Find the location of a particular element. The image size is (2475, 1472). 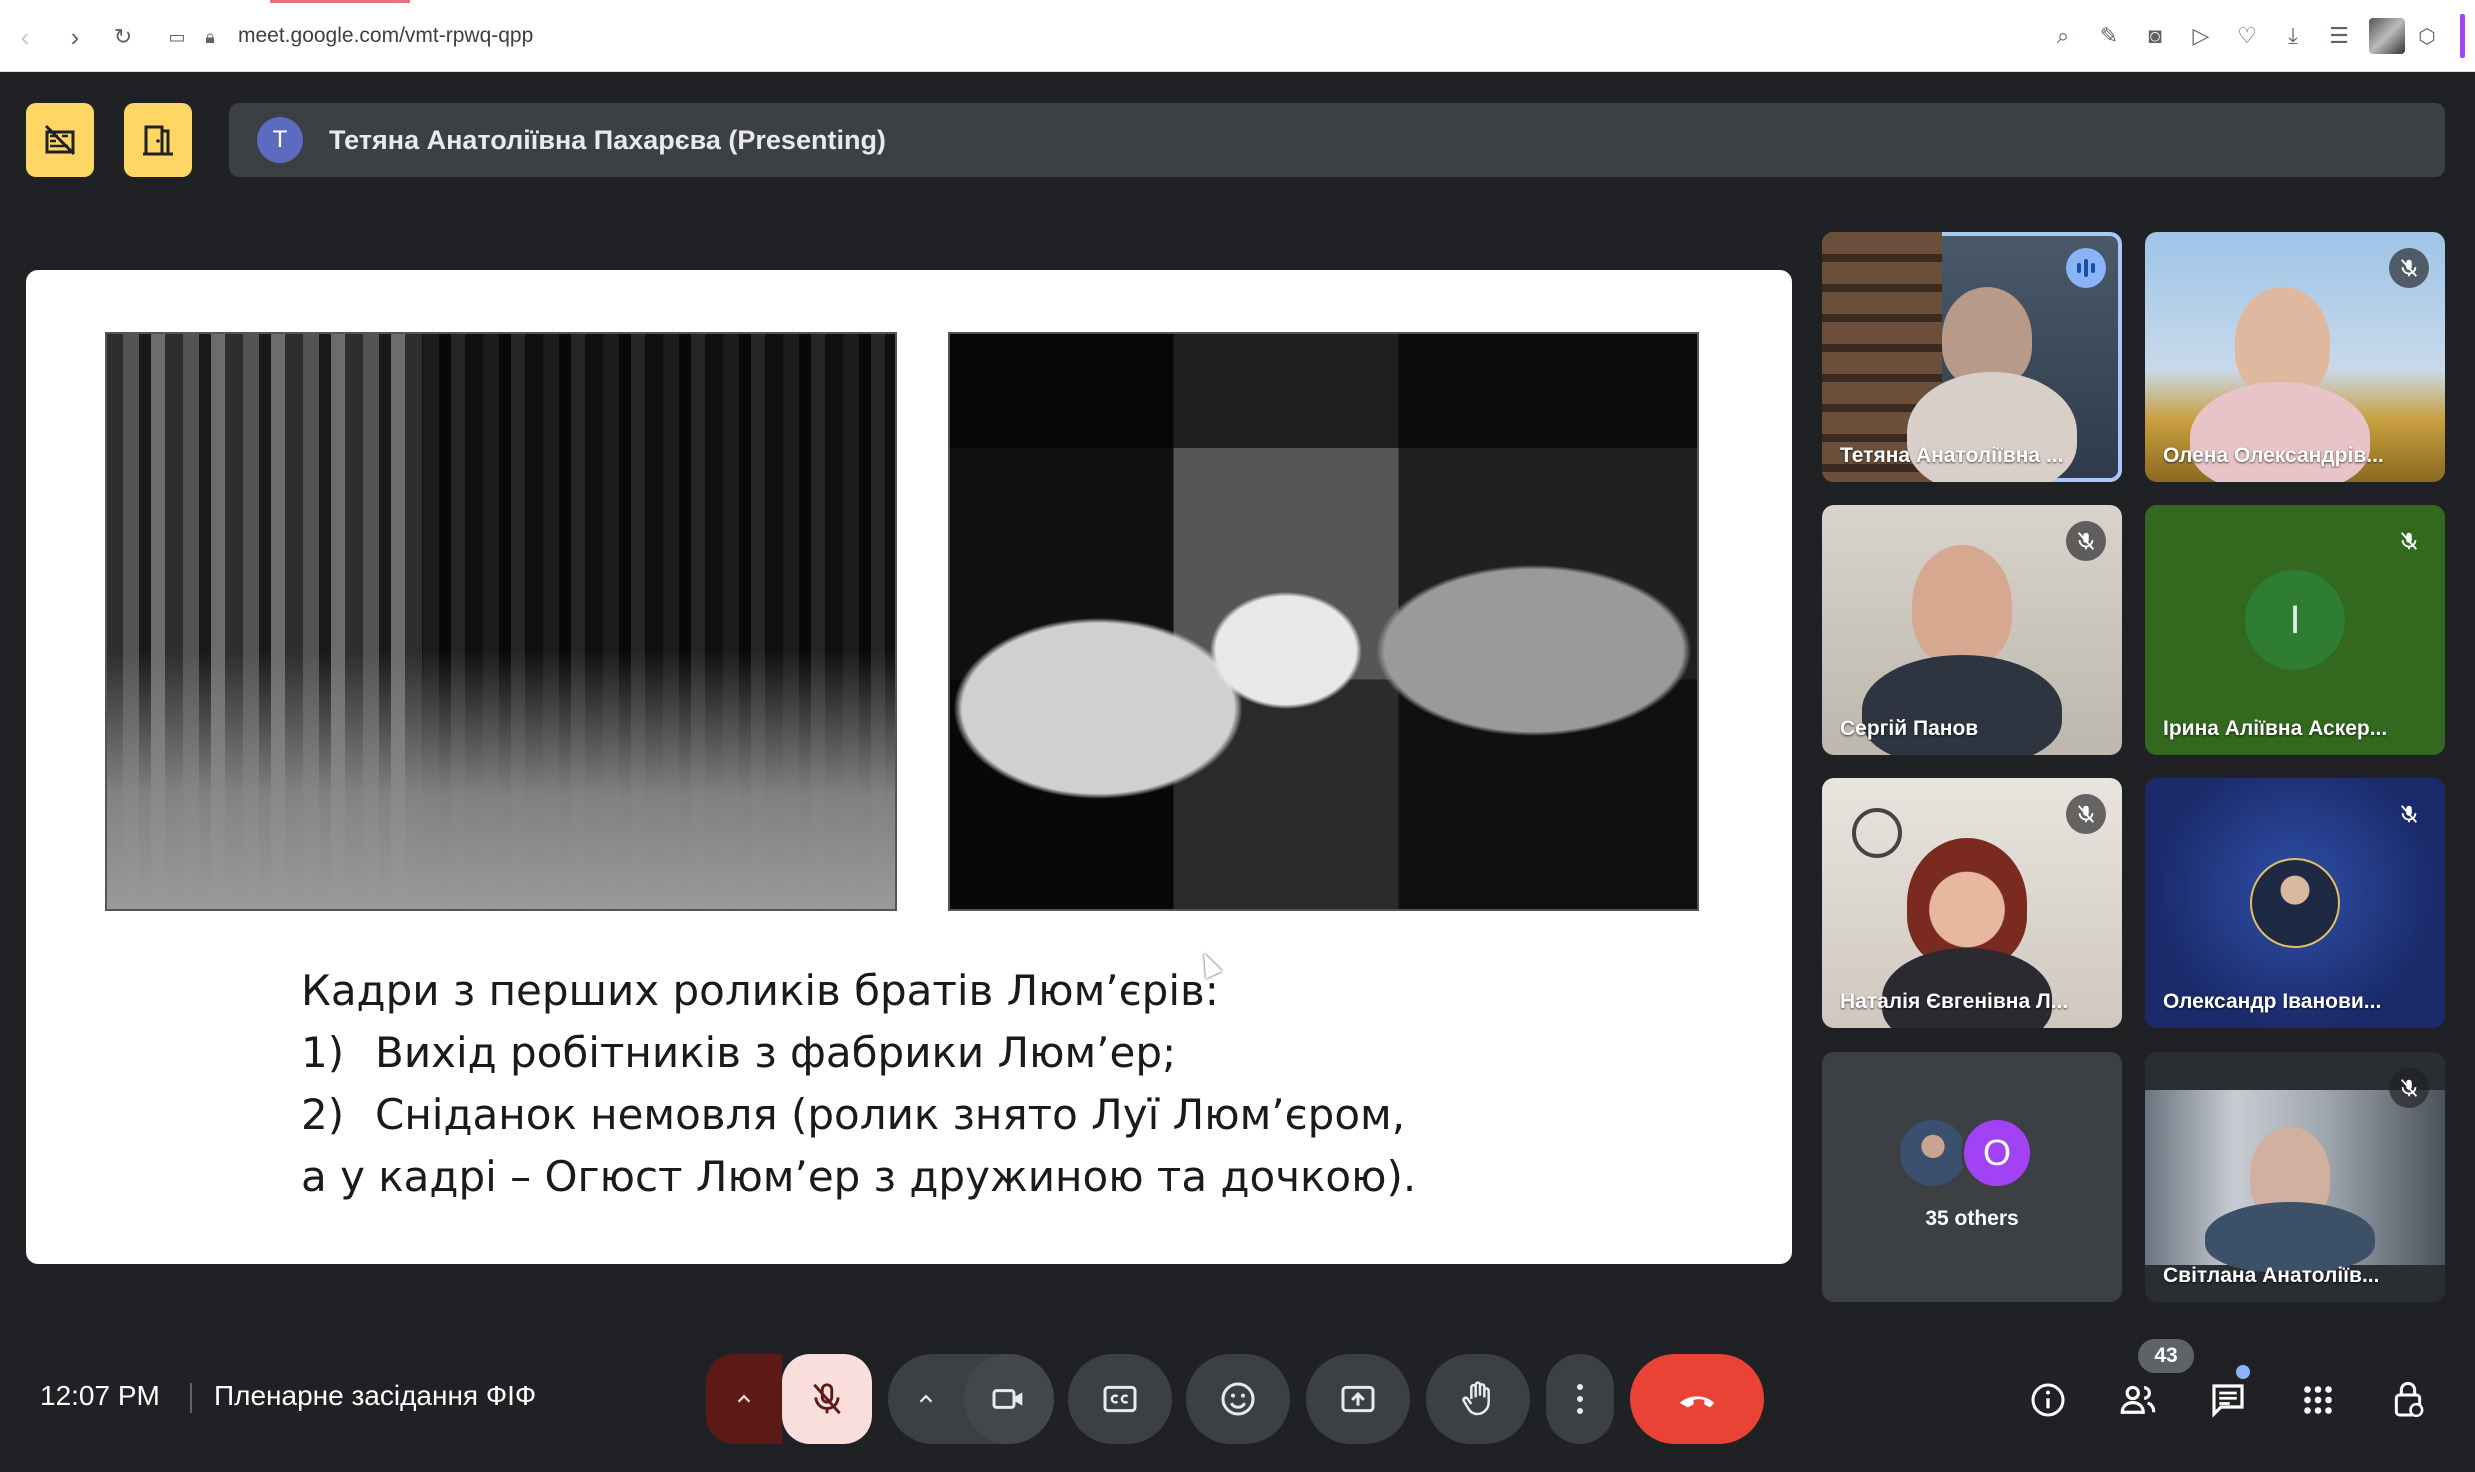

people-count-badge: 43 is located at coordinates (2166, 1356).